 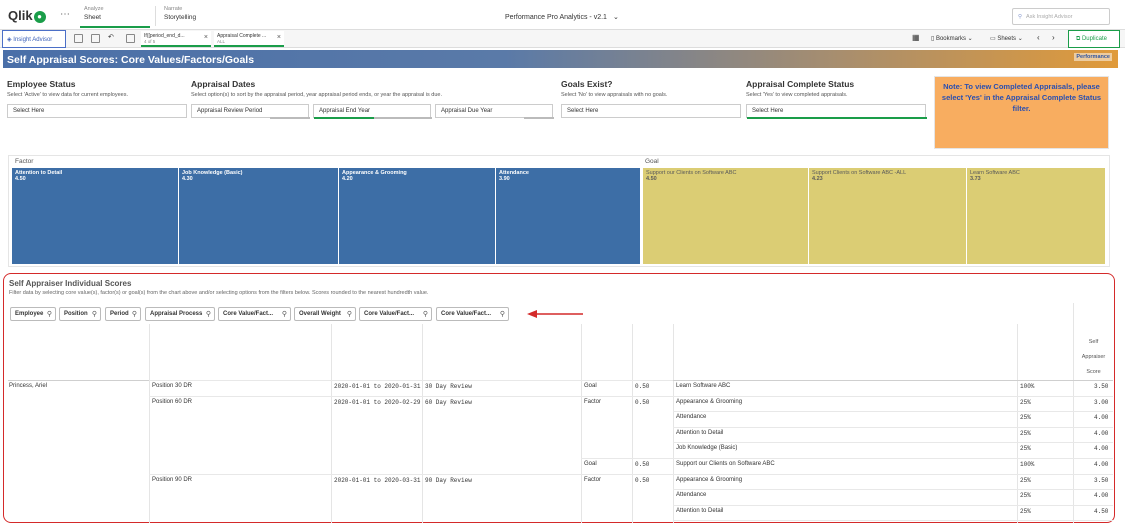 I want to click on column-search-overall-weight: Overall Weight ⚲, so click(x=325, y=314).